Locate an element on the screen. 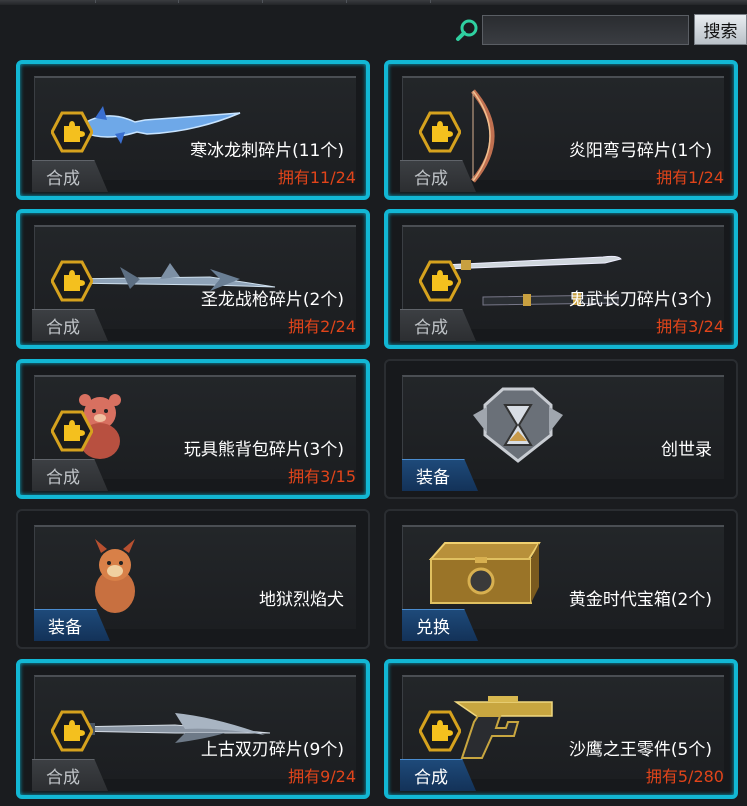  item-card: 炎阳弯弓碎片(1个) 拥有1/24 合成 is located at coordinates (561, 130).